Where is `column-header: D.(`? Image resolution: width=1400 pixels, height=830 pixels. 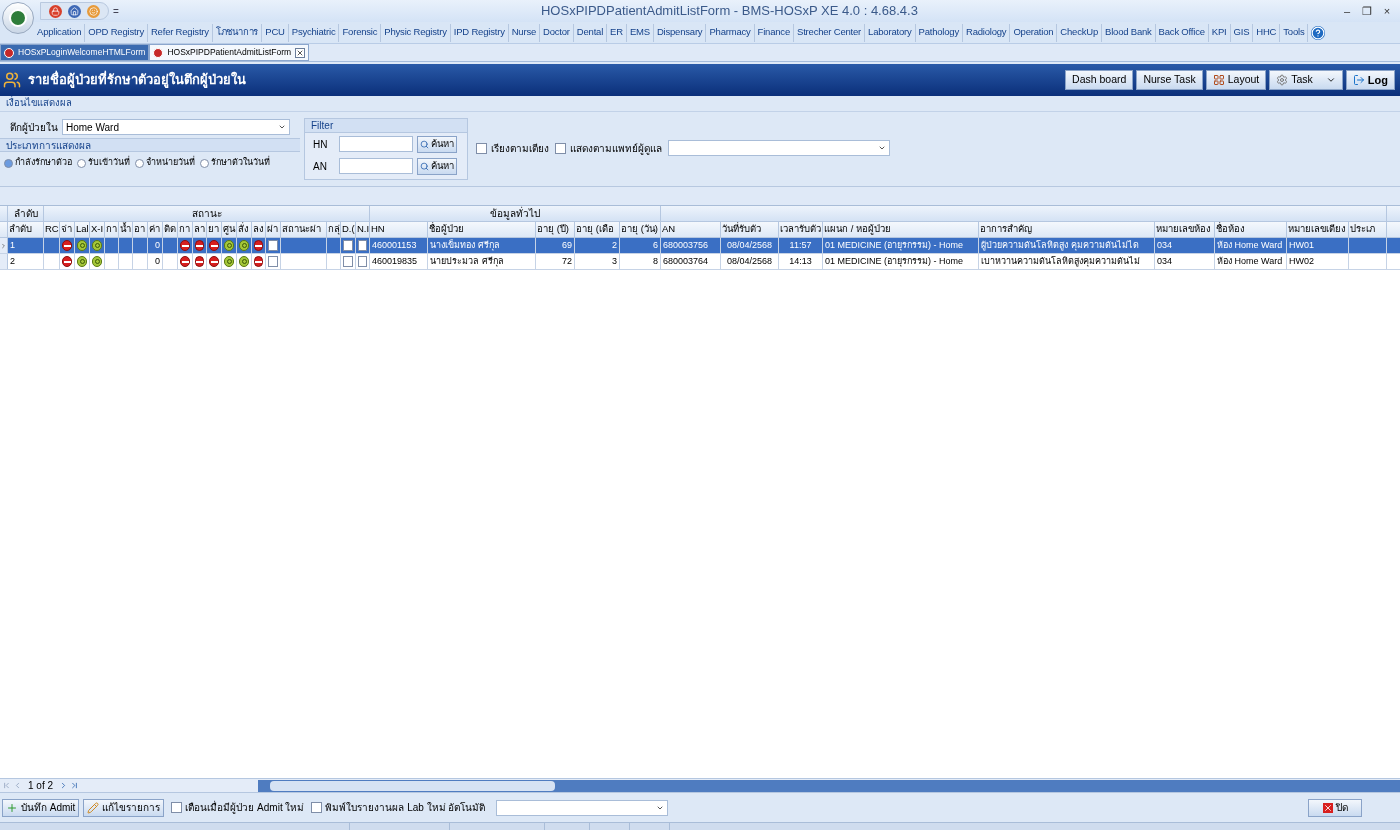 column-header: D.( is located at coordinates (348, 229).